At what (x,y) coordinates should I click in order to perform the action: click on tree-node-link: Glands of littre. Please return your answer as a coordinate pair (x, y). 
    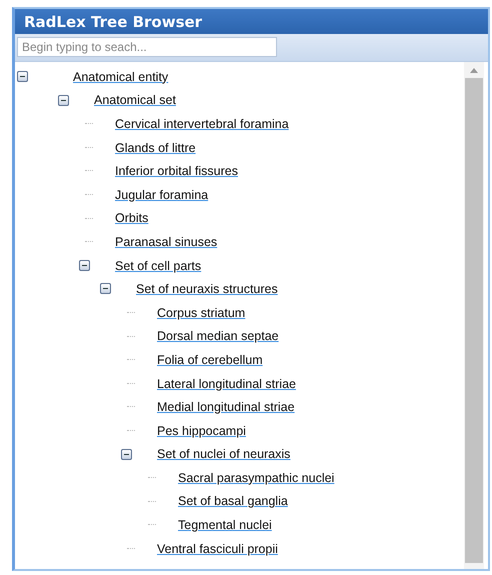
    Looking at the image, I should click on (155, 147).